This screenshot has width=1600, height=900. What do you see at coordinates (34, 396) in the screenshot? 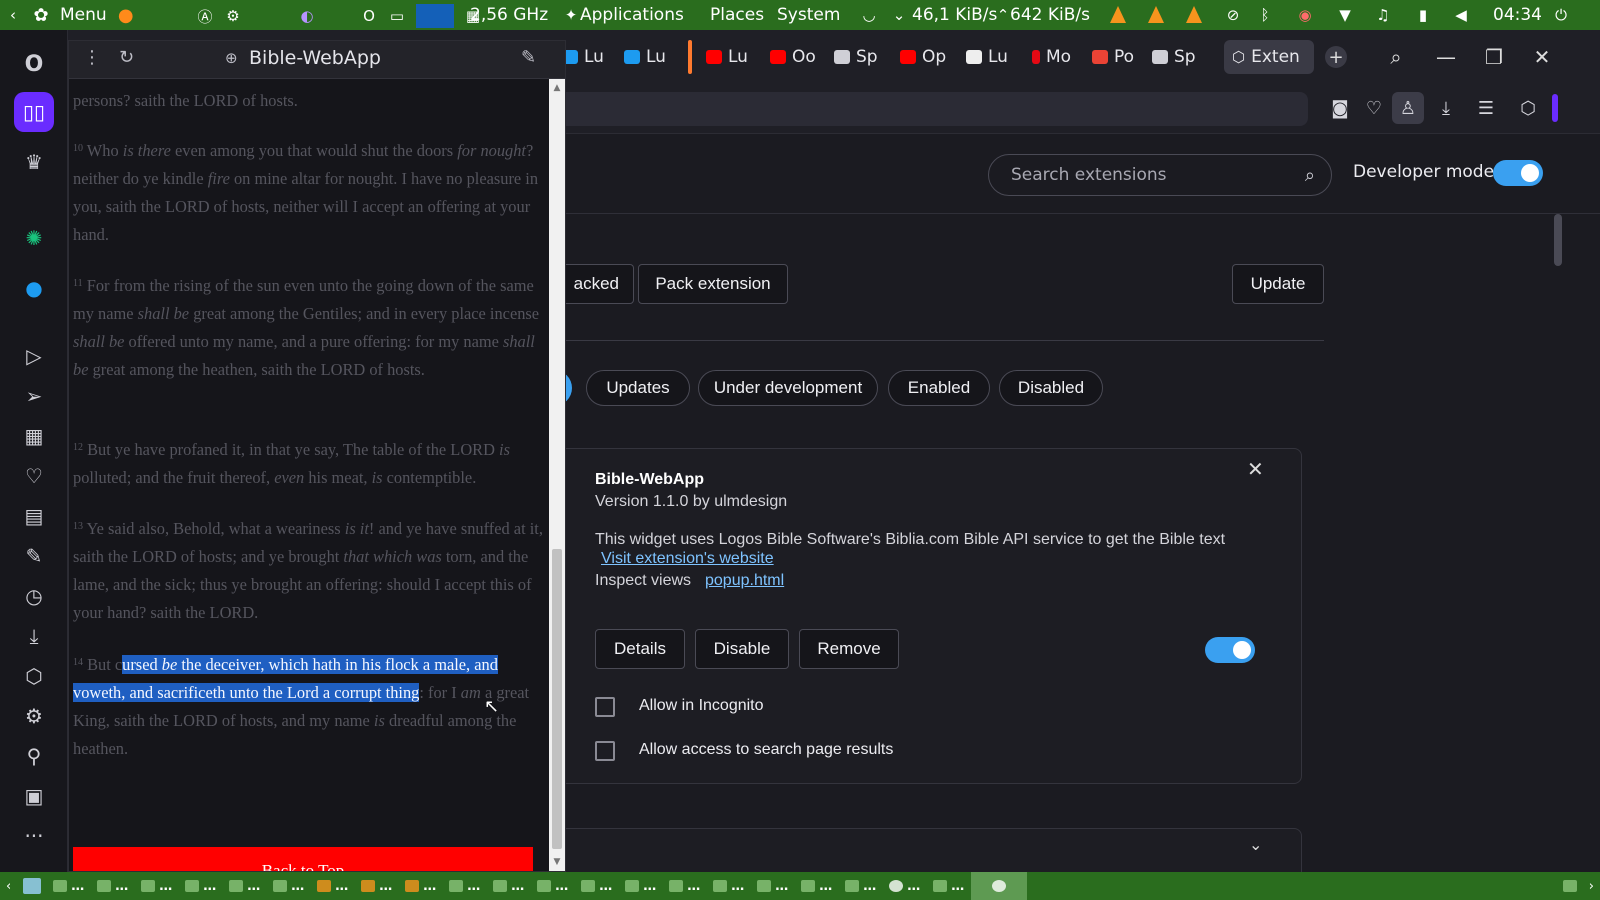
I see `send-icon: ➢` at bounding box center [34, 396].